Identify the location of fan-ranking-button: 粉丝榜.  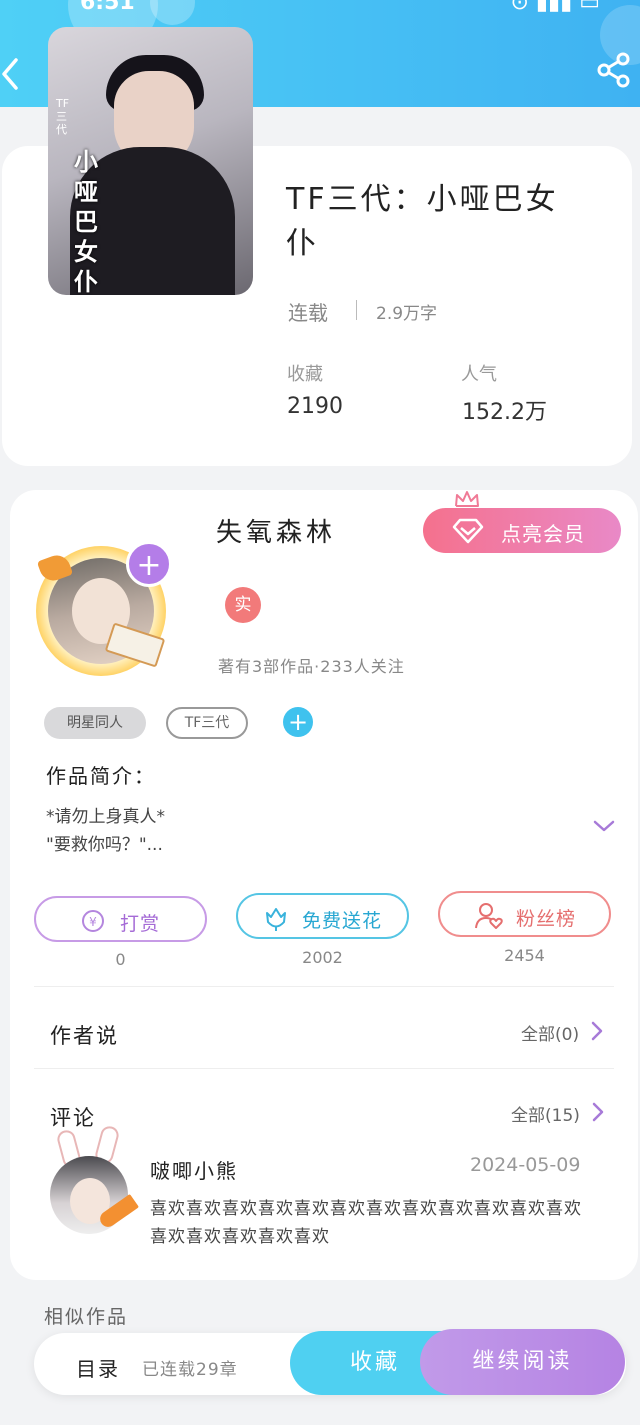
(524, 914).